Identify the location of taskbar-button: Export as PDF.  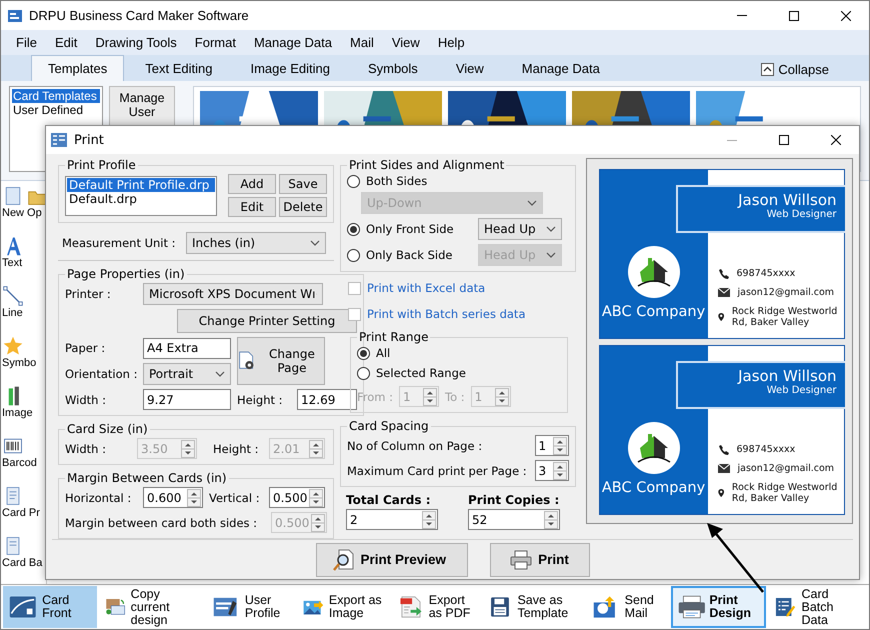
(436, 607).